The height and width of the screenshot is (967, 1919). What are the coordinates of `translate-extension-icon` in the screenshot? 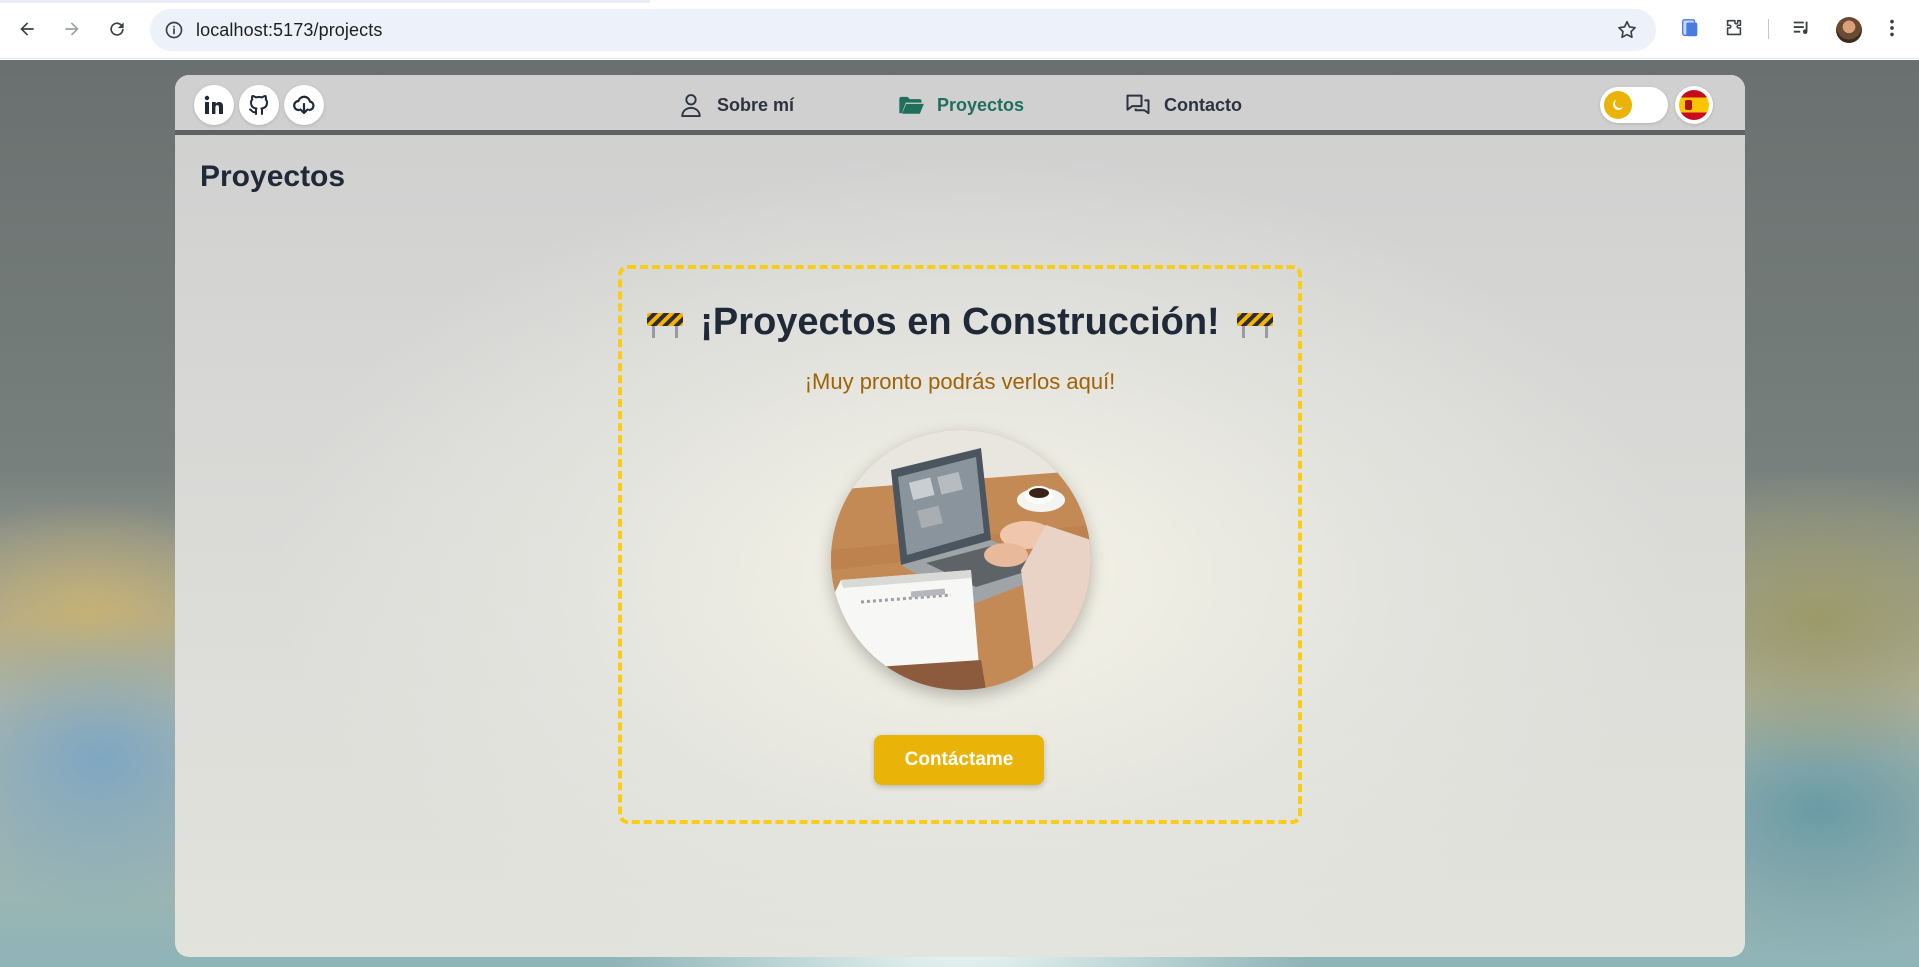 It's located at (1689, 28).